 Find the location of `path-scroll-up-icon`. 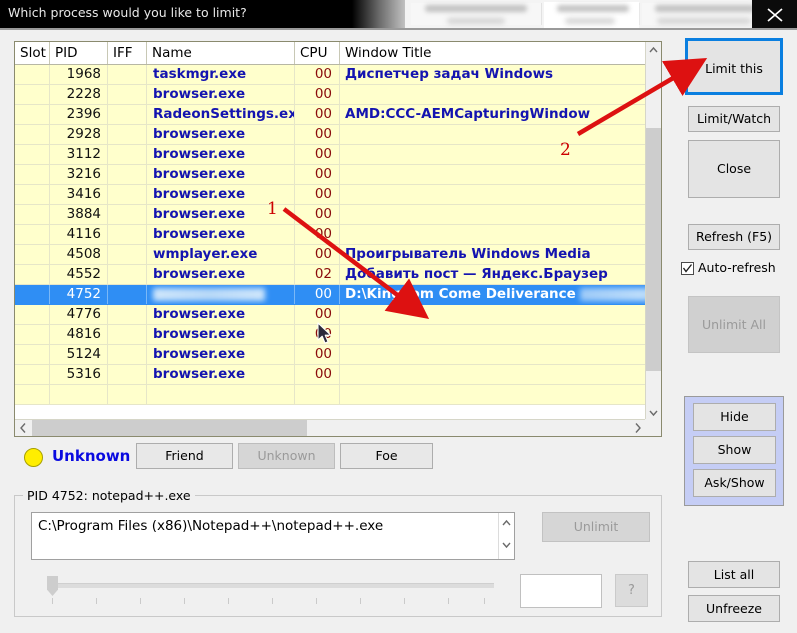

path-scroll-up-icon is located at coordinates (506, 525).